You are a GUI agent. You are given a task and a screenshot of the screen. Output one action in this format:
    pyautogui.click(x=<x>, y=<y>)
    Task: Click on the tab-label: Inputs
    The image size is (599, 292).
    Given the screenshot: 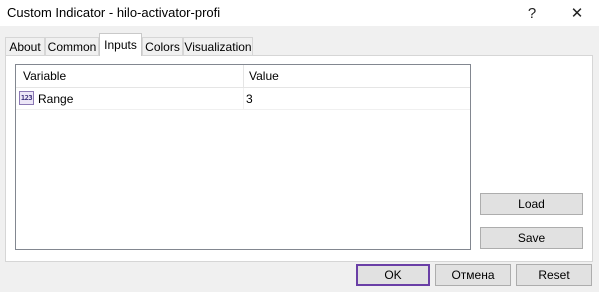 What is the action you would take?
    pyautogui.click(x=120, y=45)
    